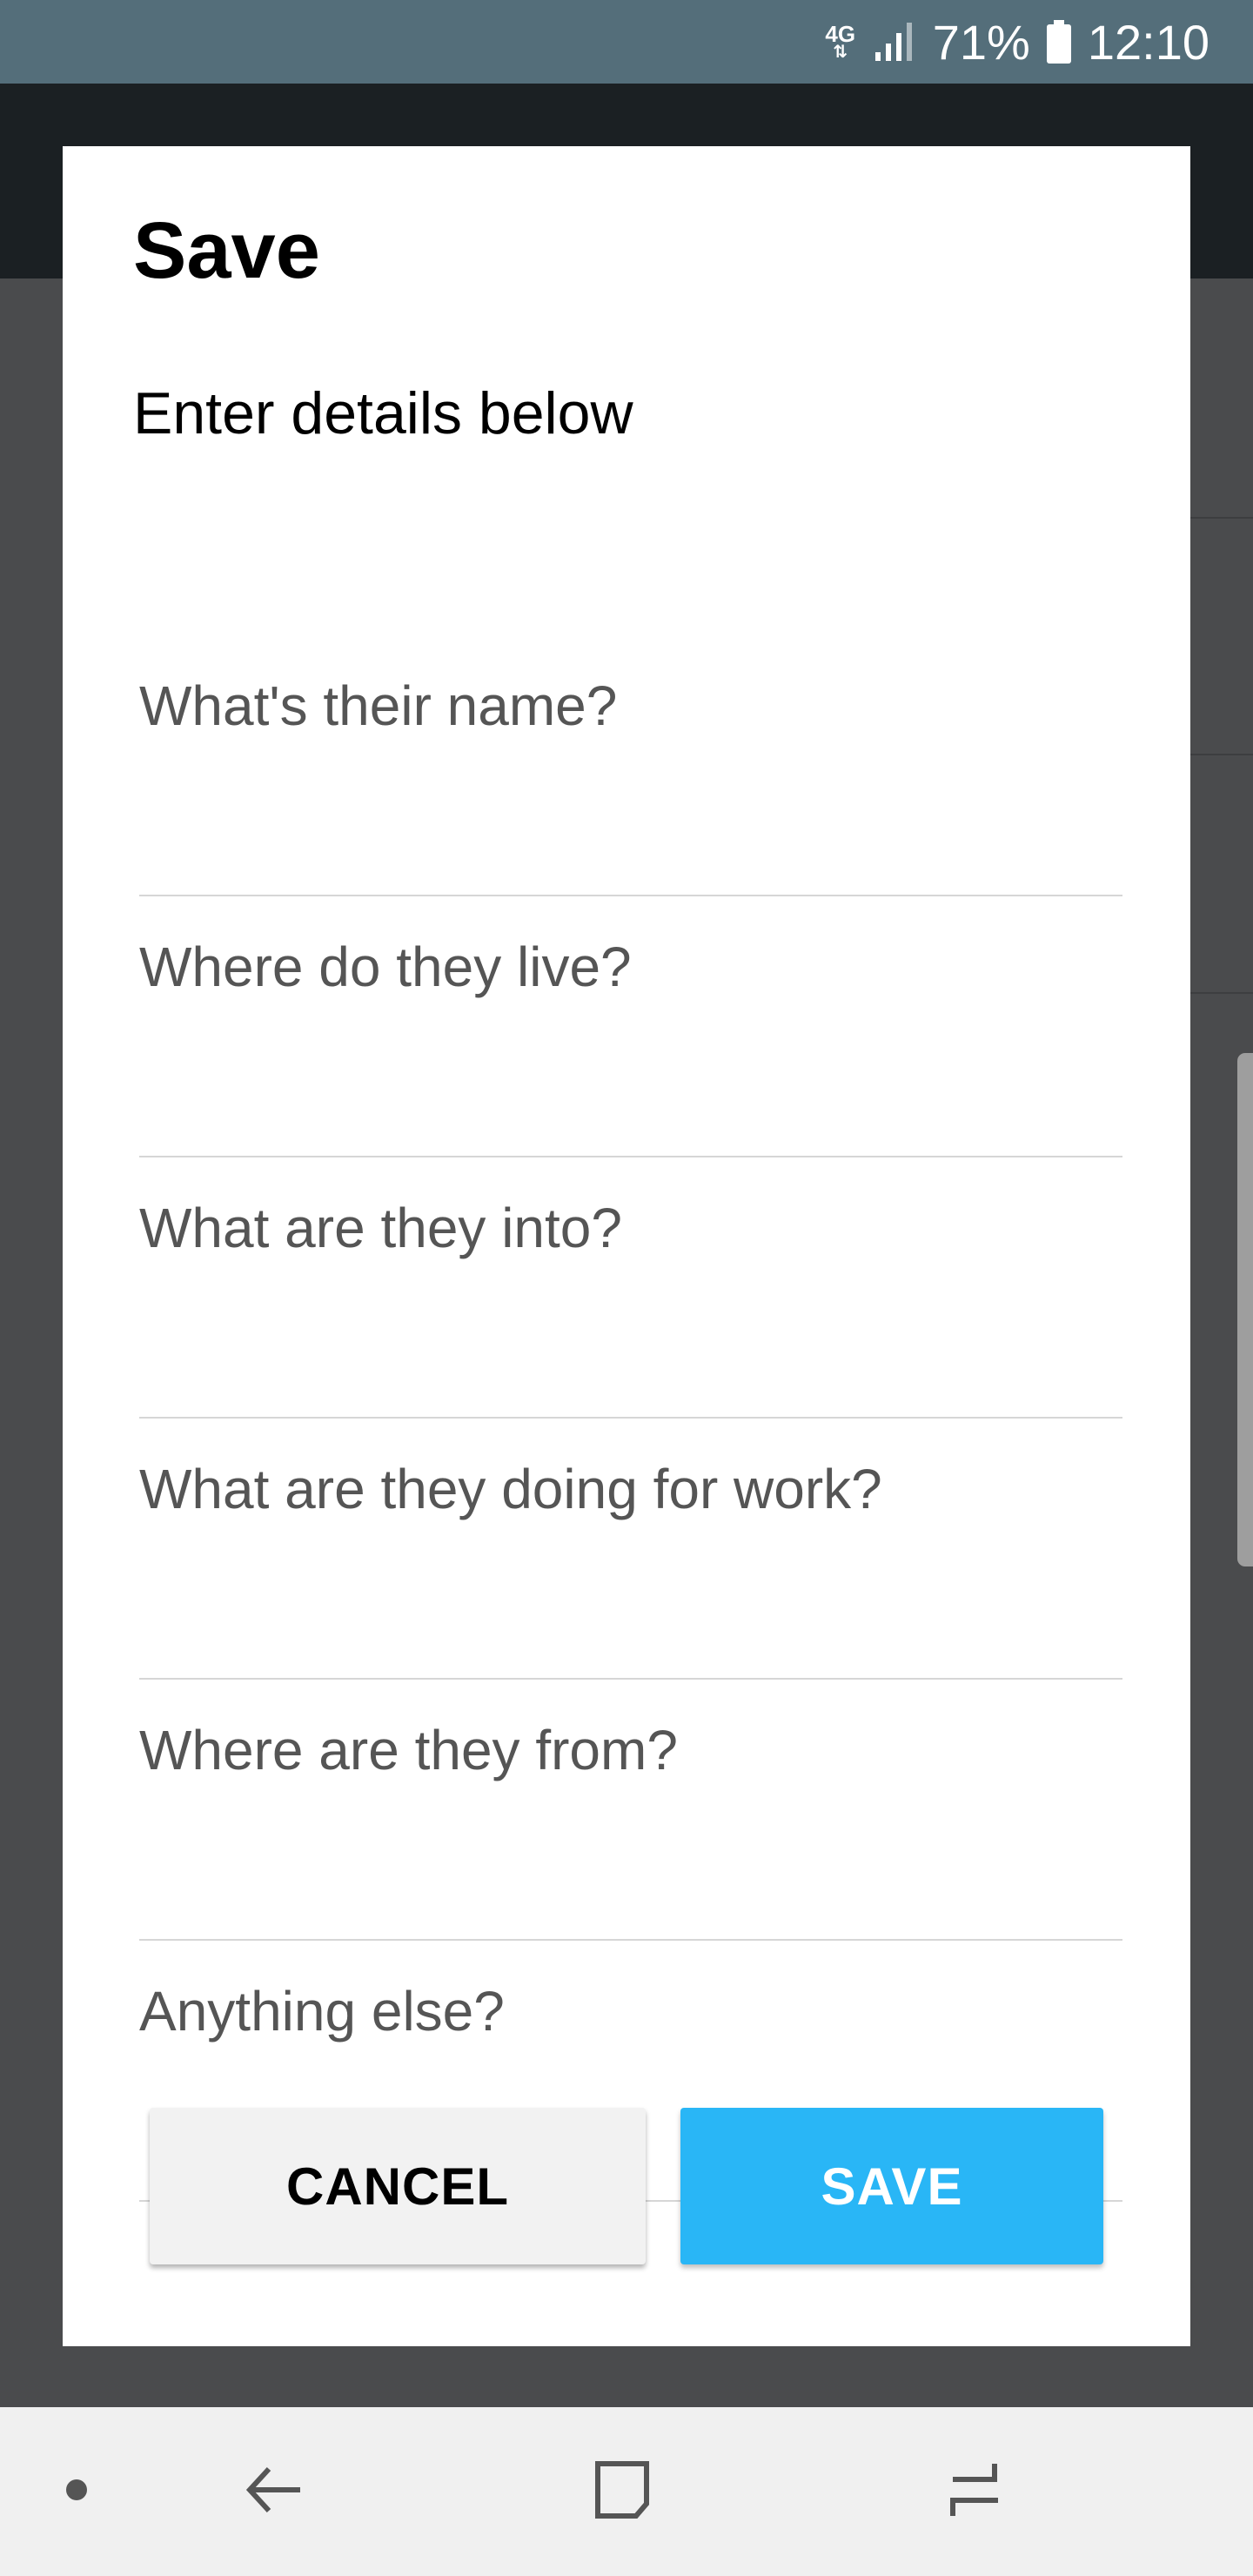 This screenshot has height=2576, width=1253. Describe the element at coordinates (840, 34) in the screenshot. I see `network-type-label: 4G` at that location.